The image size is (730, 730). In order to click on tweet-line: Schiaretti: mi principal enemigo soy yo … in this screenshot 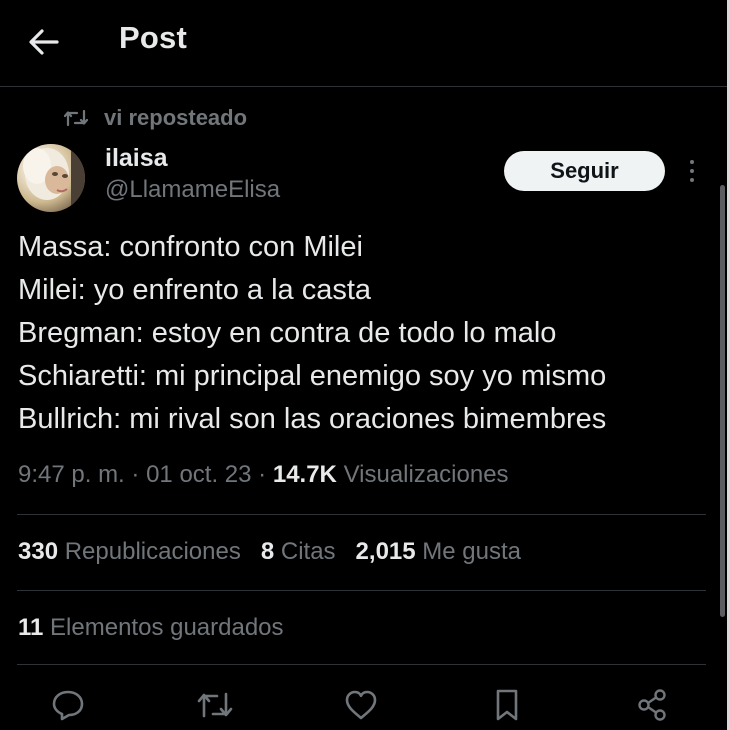, I will do `click(312, 376)`.